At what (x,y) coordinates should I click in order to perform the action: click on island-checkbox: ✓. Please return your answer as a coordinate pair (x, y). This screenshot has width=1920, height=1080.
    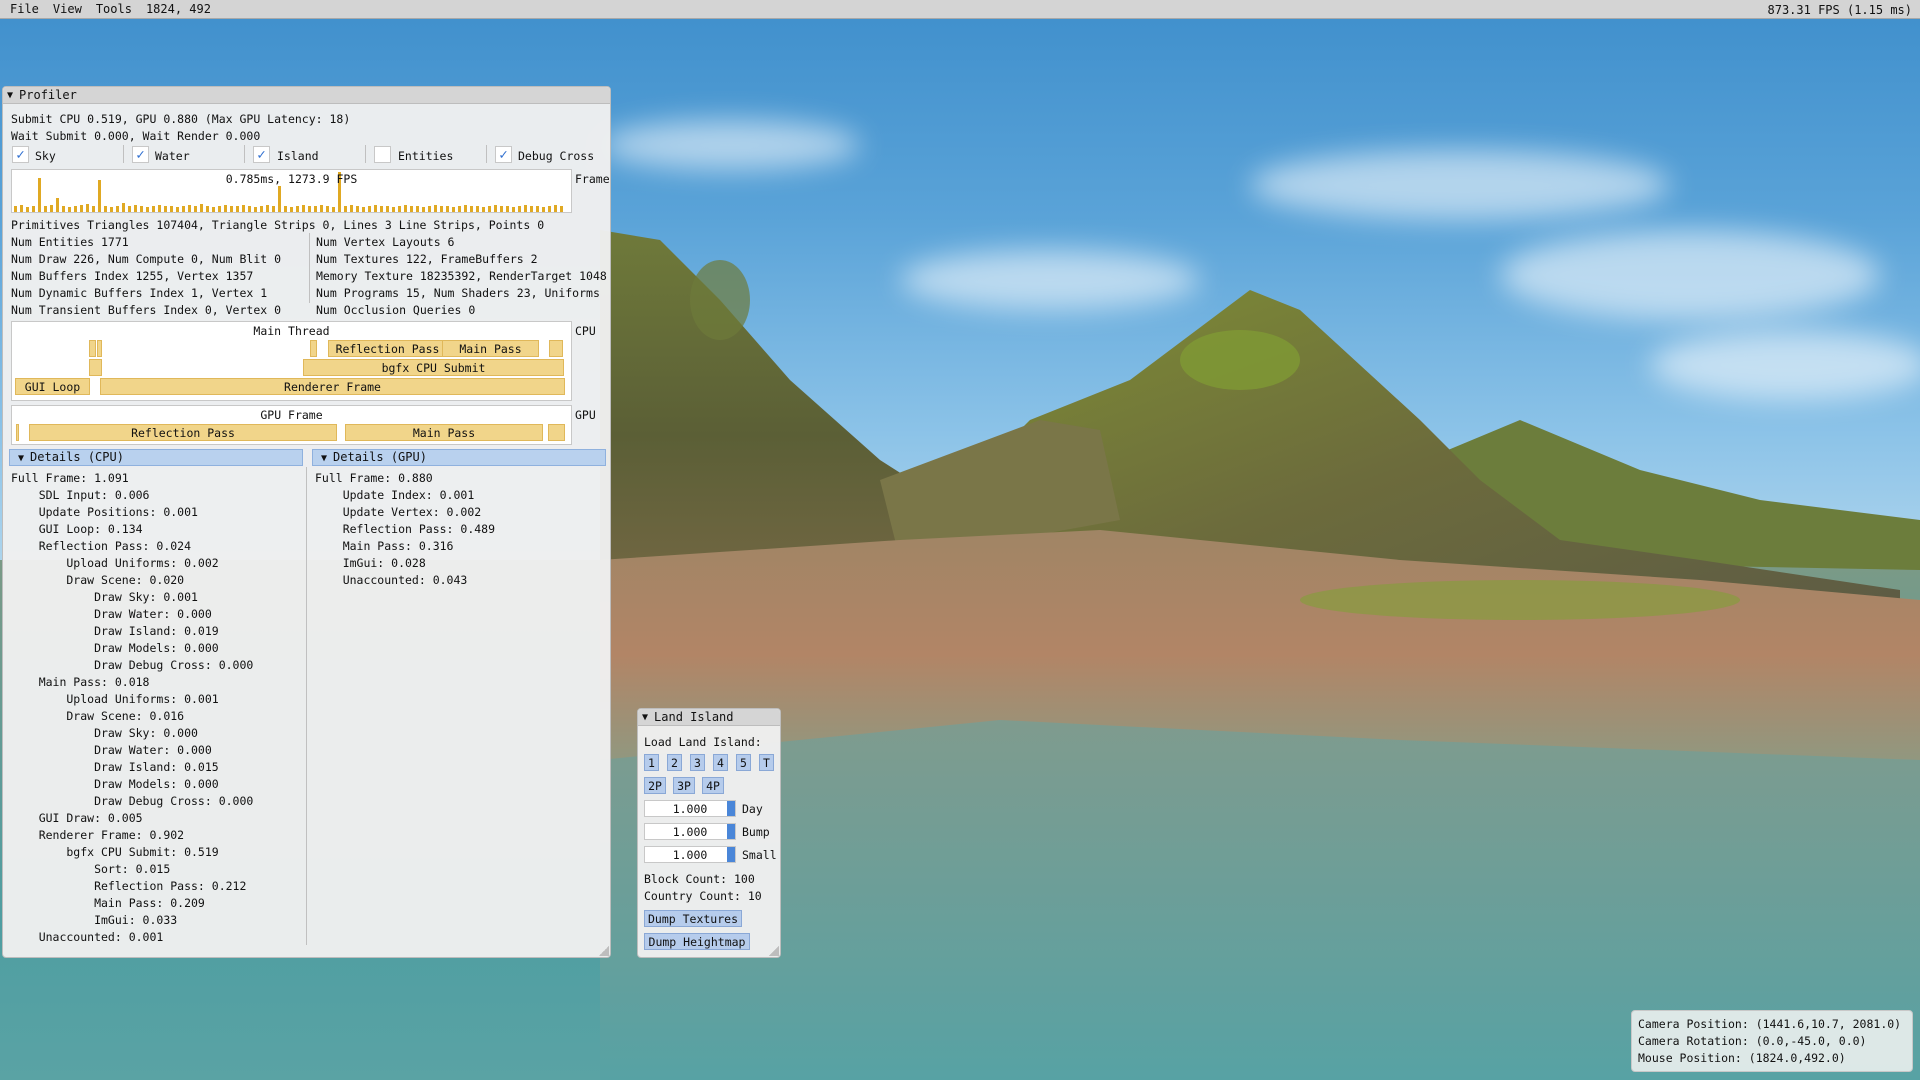
    Looking at the image, I should click on (261, 154).